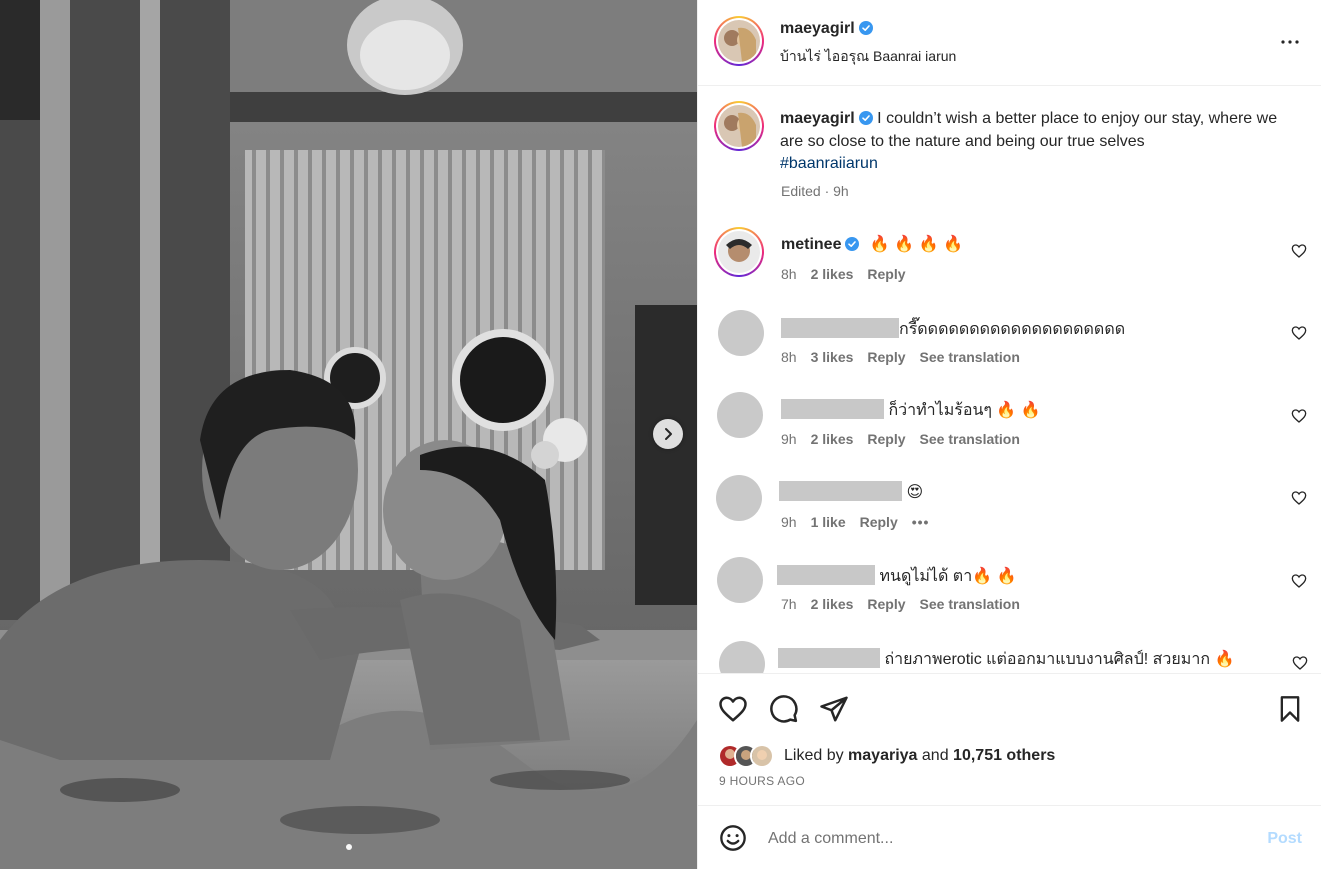  I want to click on comment-meta: 7h 2 likes Reply See translation, so click(900, 604).